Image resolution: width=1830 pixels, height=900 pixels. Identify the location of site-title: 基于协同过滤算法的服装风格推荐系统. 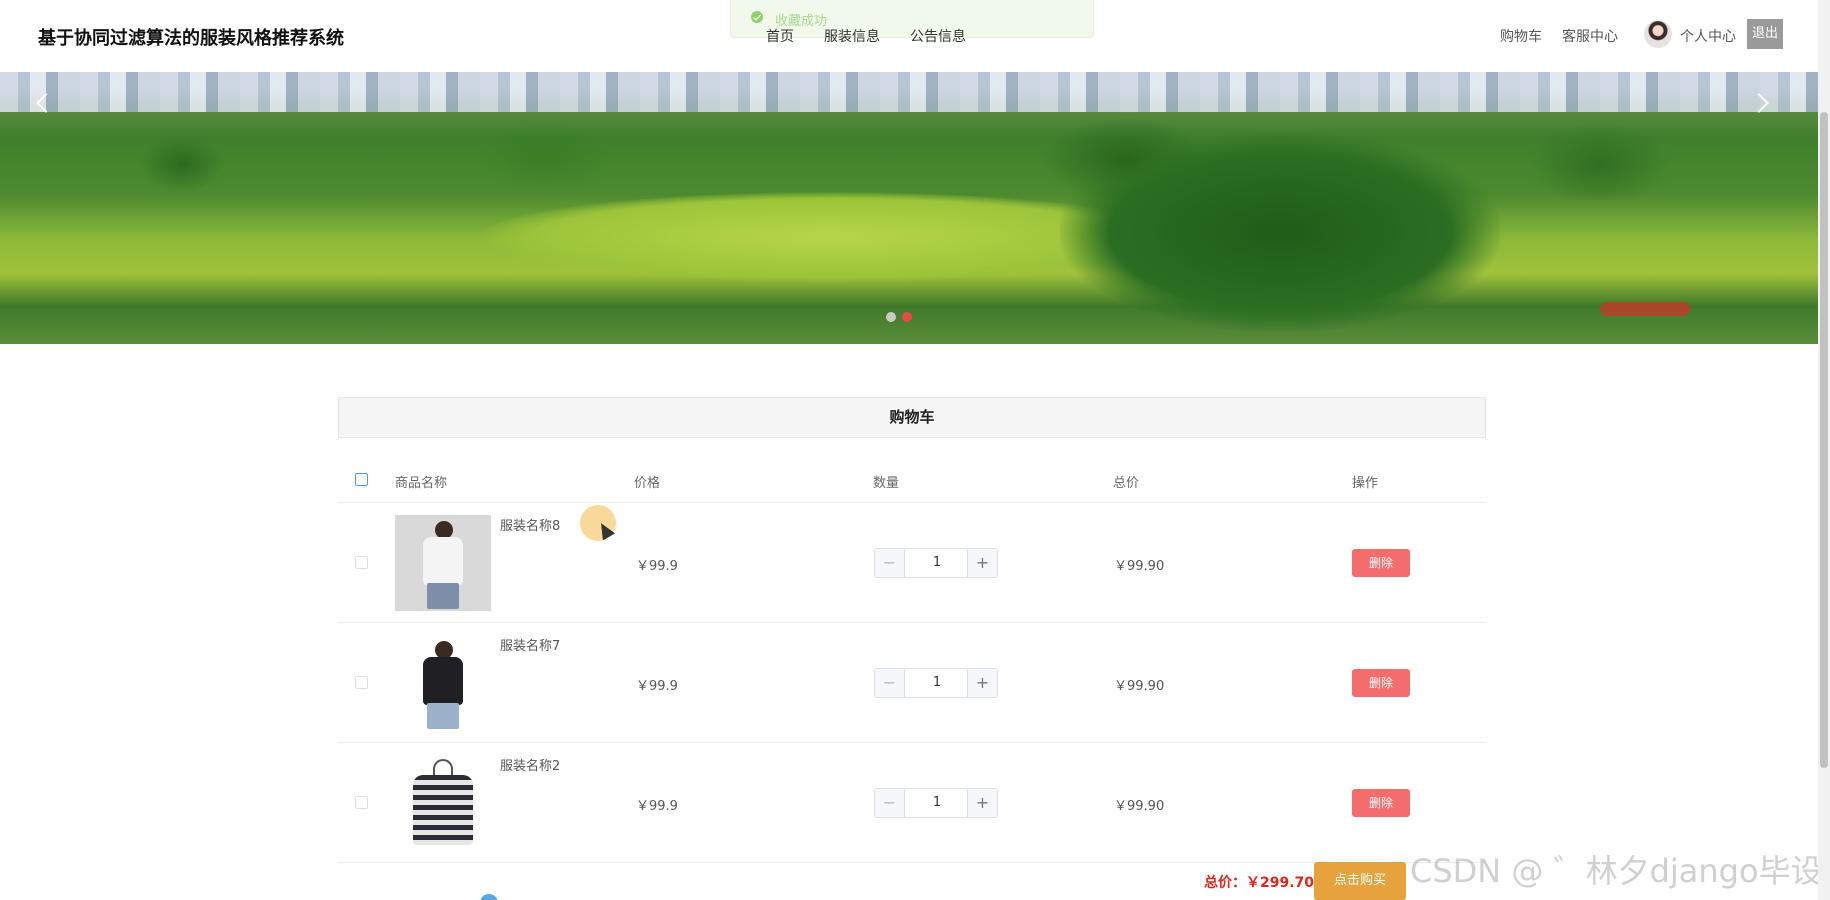
(191, 38).